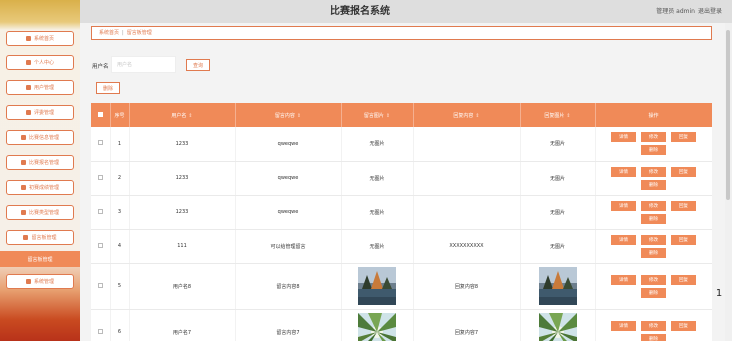 This screenshot has height=341, width=732. What do you see at coordinates (558, 115) in the screenshot?
I see `column-header-reply-image: 回复图片 ⇕` at bounding box center [558, 115].